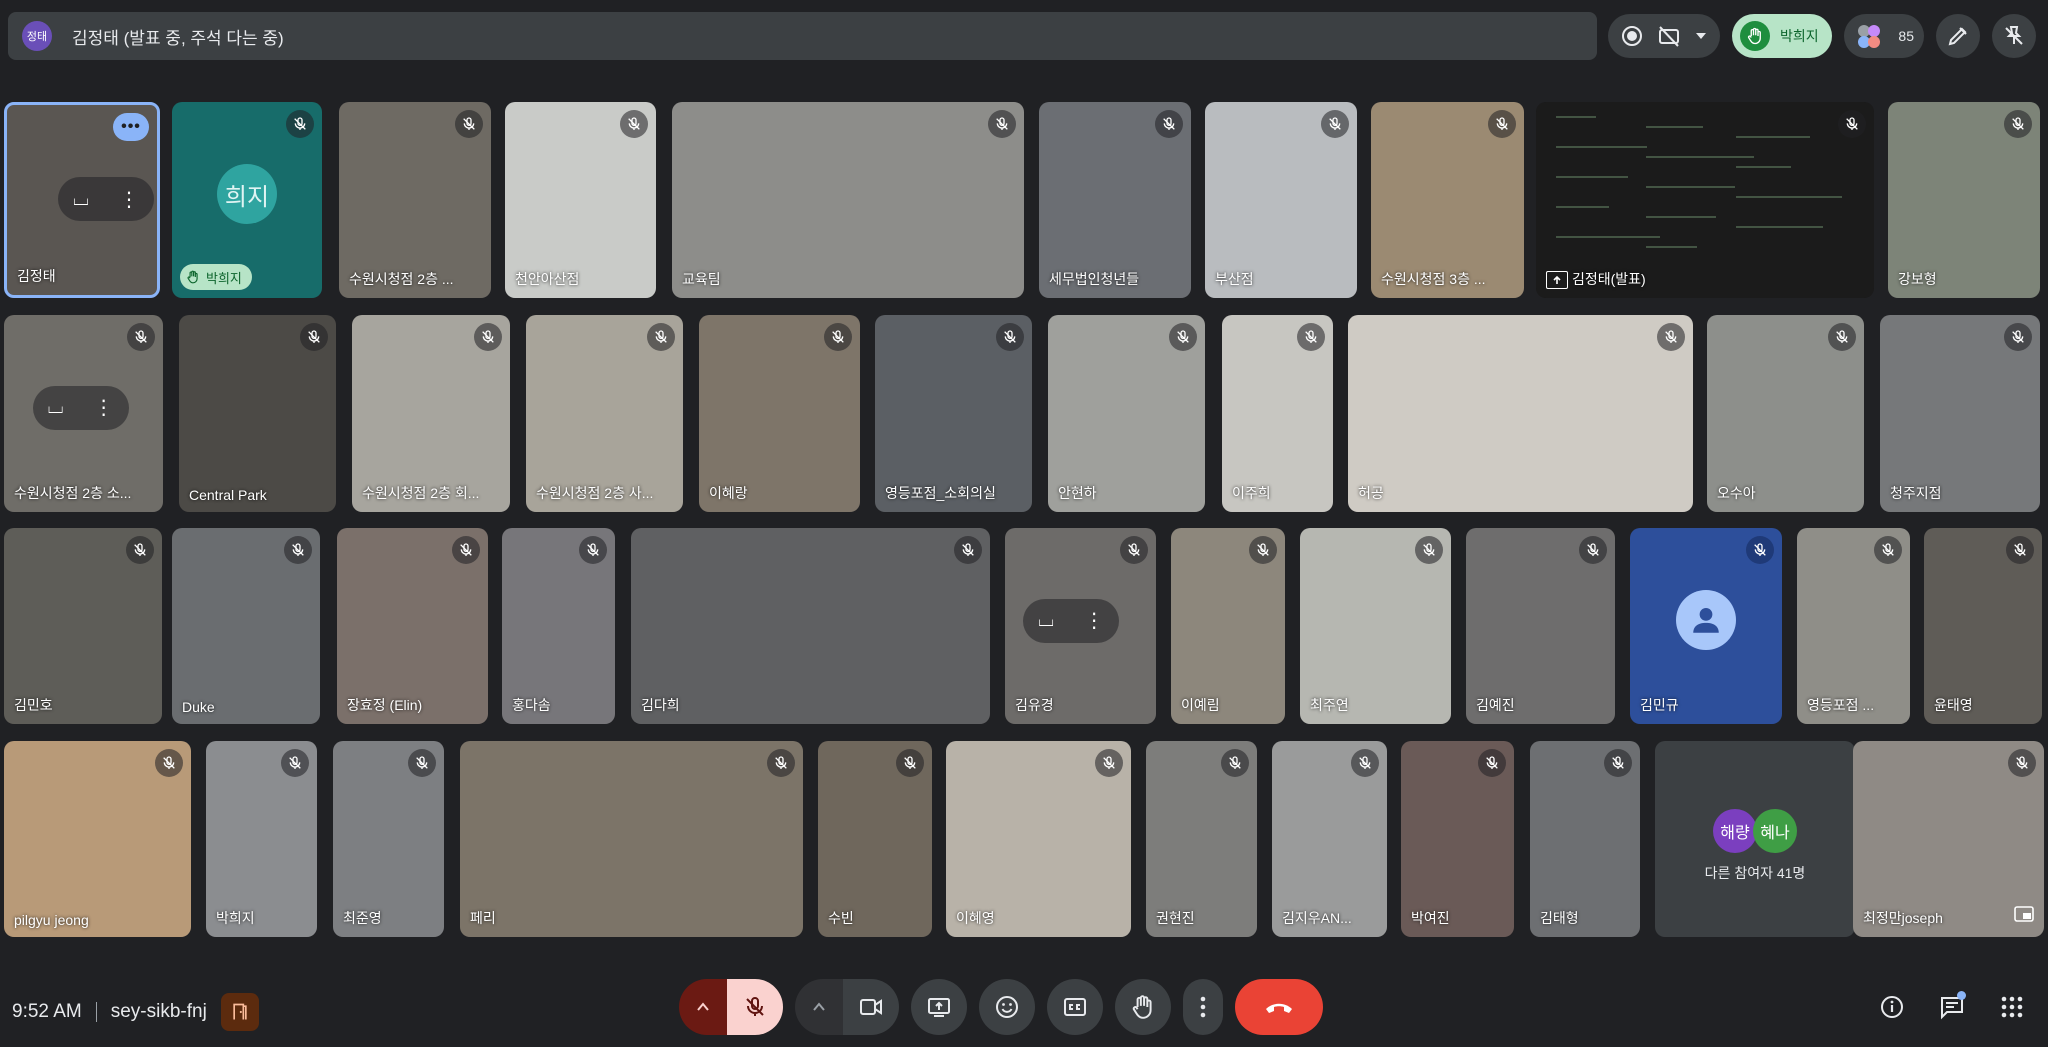 The width and height of the screenshot is (2048, 1047). What do you see at coordinates (178, 38) in the screenshot?
I see `presenter-status-text: 김정태 (발표 중, 주석 다는 중)` at bounding box center [178, 38].